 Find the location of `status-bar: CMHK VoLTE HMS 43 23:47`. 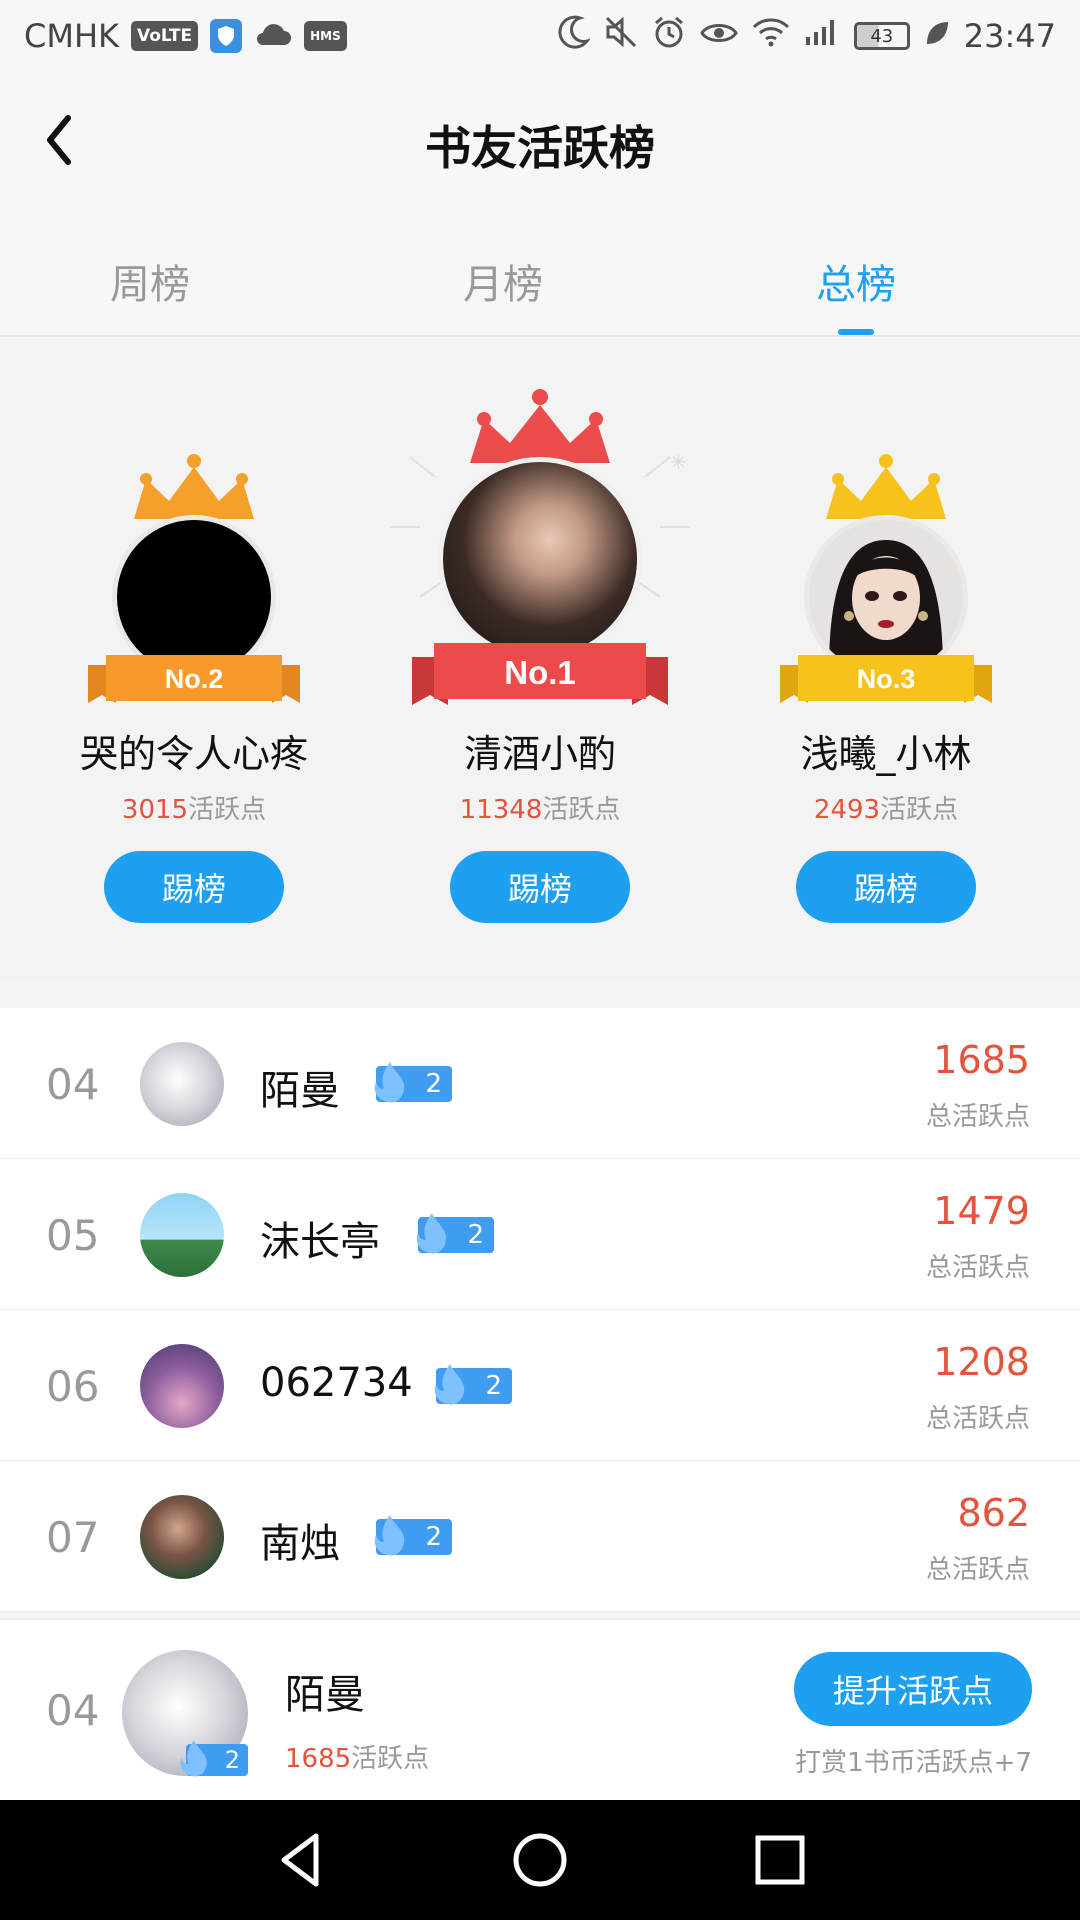

status-bar: CMHK VoLTE HMS 43 23:47 is located at coordinates (540, 36).